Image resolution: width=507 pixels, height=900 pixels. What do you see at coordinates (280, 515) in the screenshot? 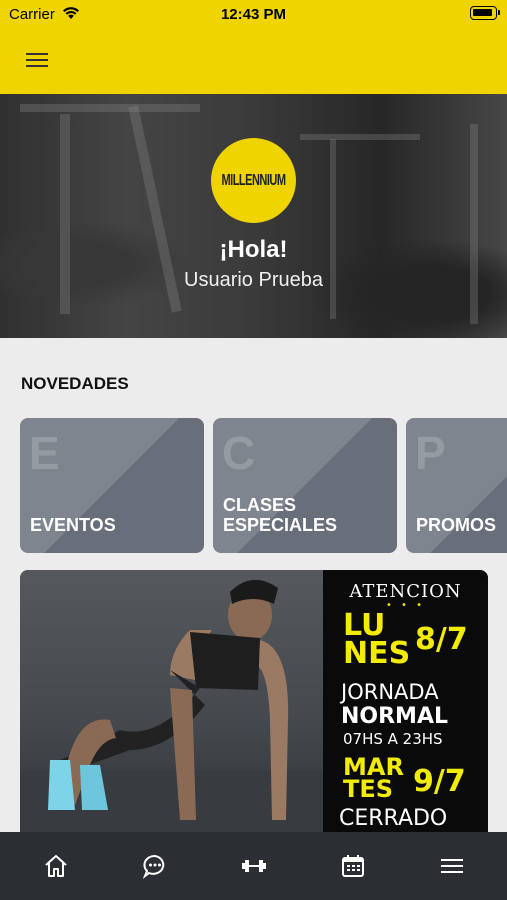
I see `card-label: CLASES ESPECIALES` at bounding box center [280, 515].